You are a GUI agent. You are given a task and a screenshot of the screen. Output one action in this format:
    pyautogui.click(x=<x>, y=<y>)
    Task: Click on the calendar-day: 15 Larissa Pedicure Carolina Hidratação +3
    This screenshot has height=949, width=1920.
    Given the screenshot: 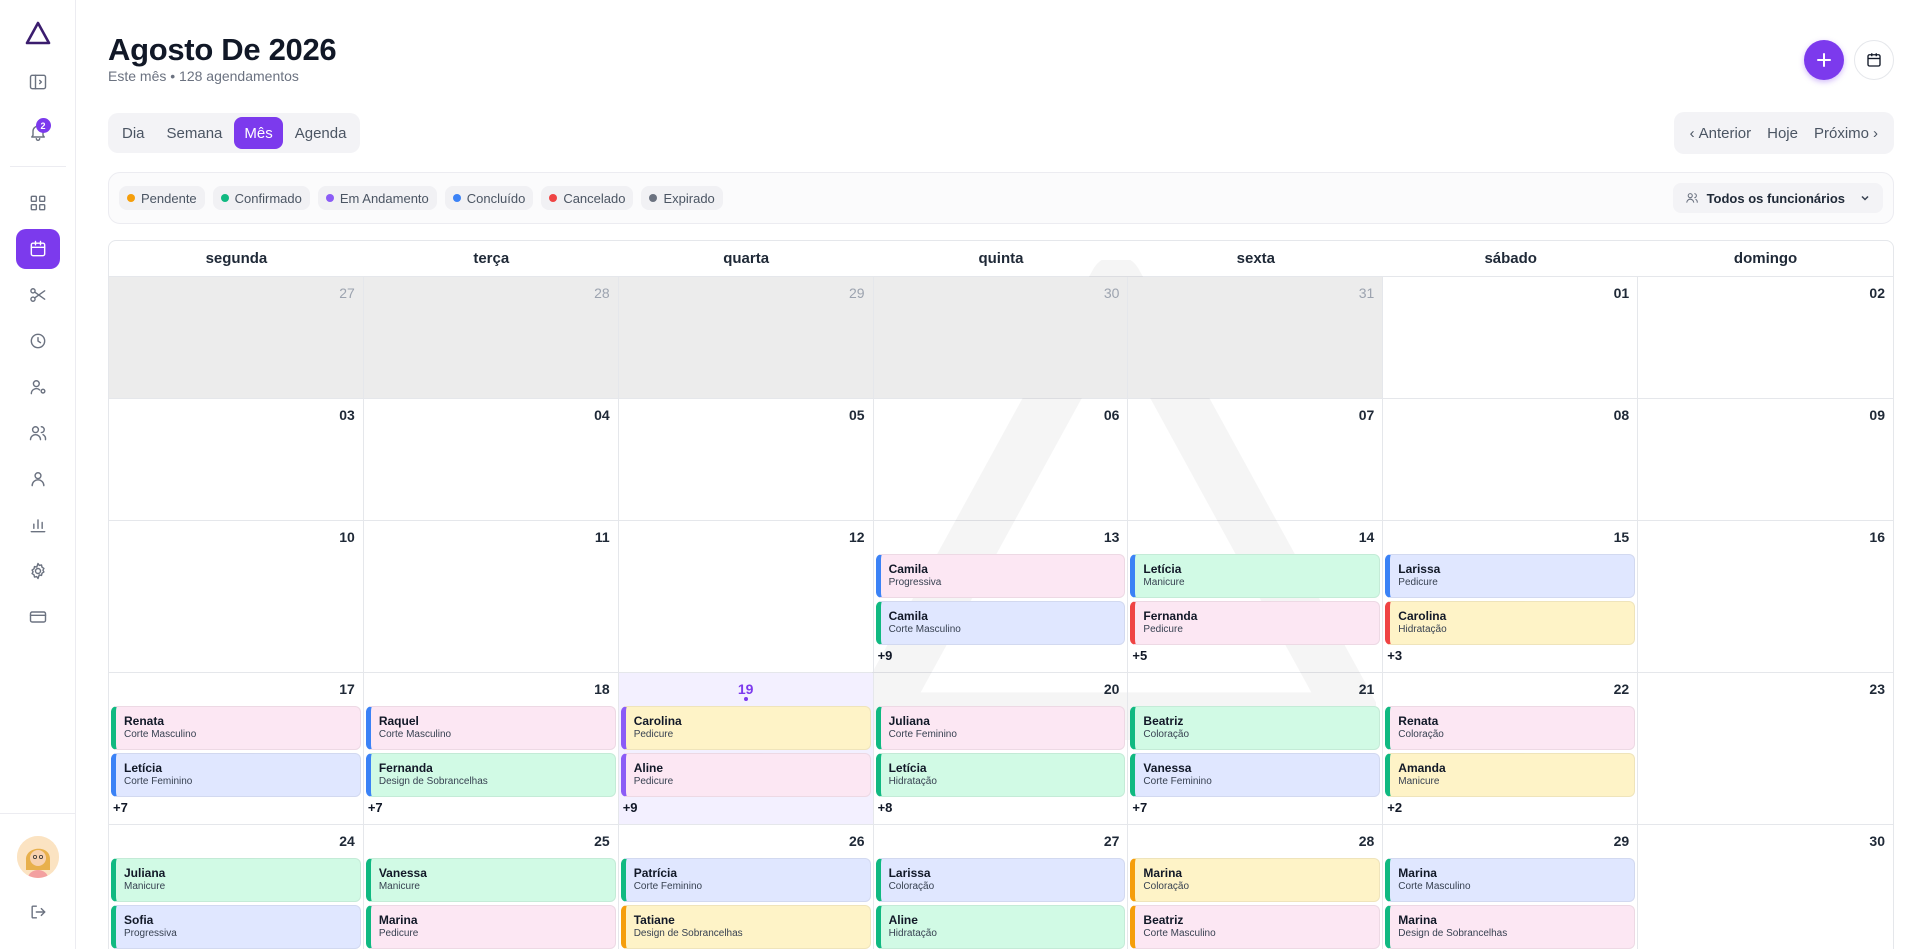 What is the action you would take?
    pyautogui.click(x=1511, y=596)
    